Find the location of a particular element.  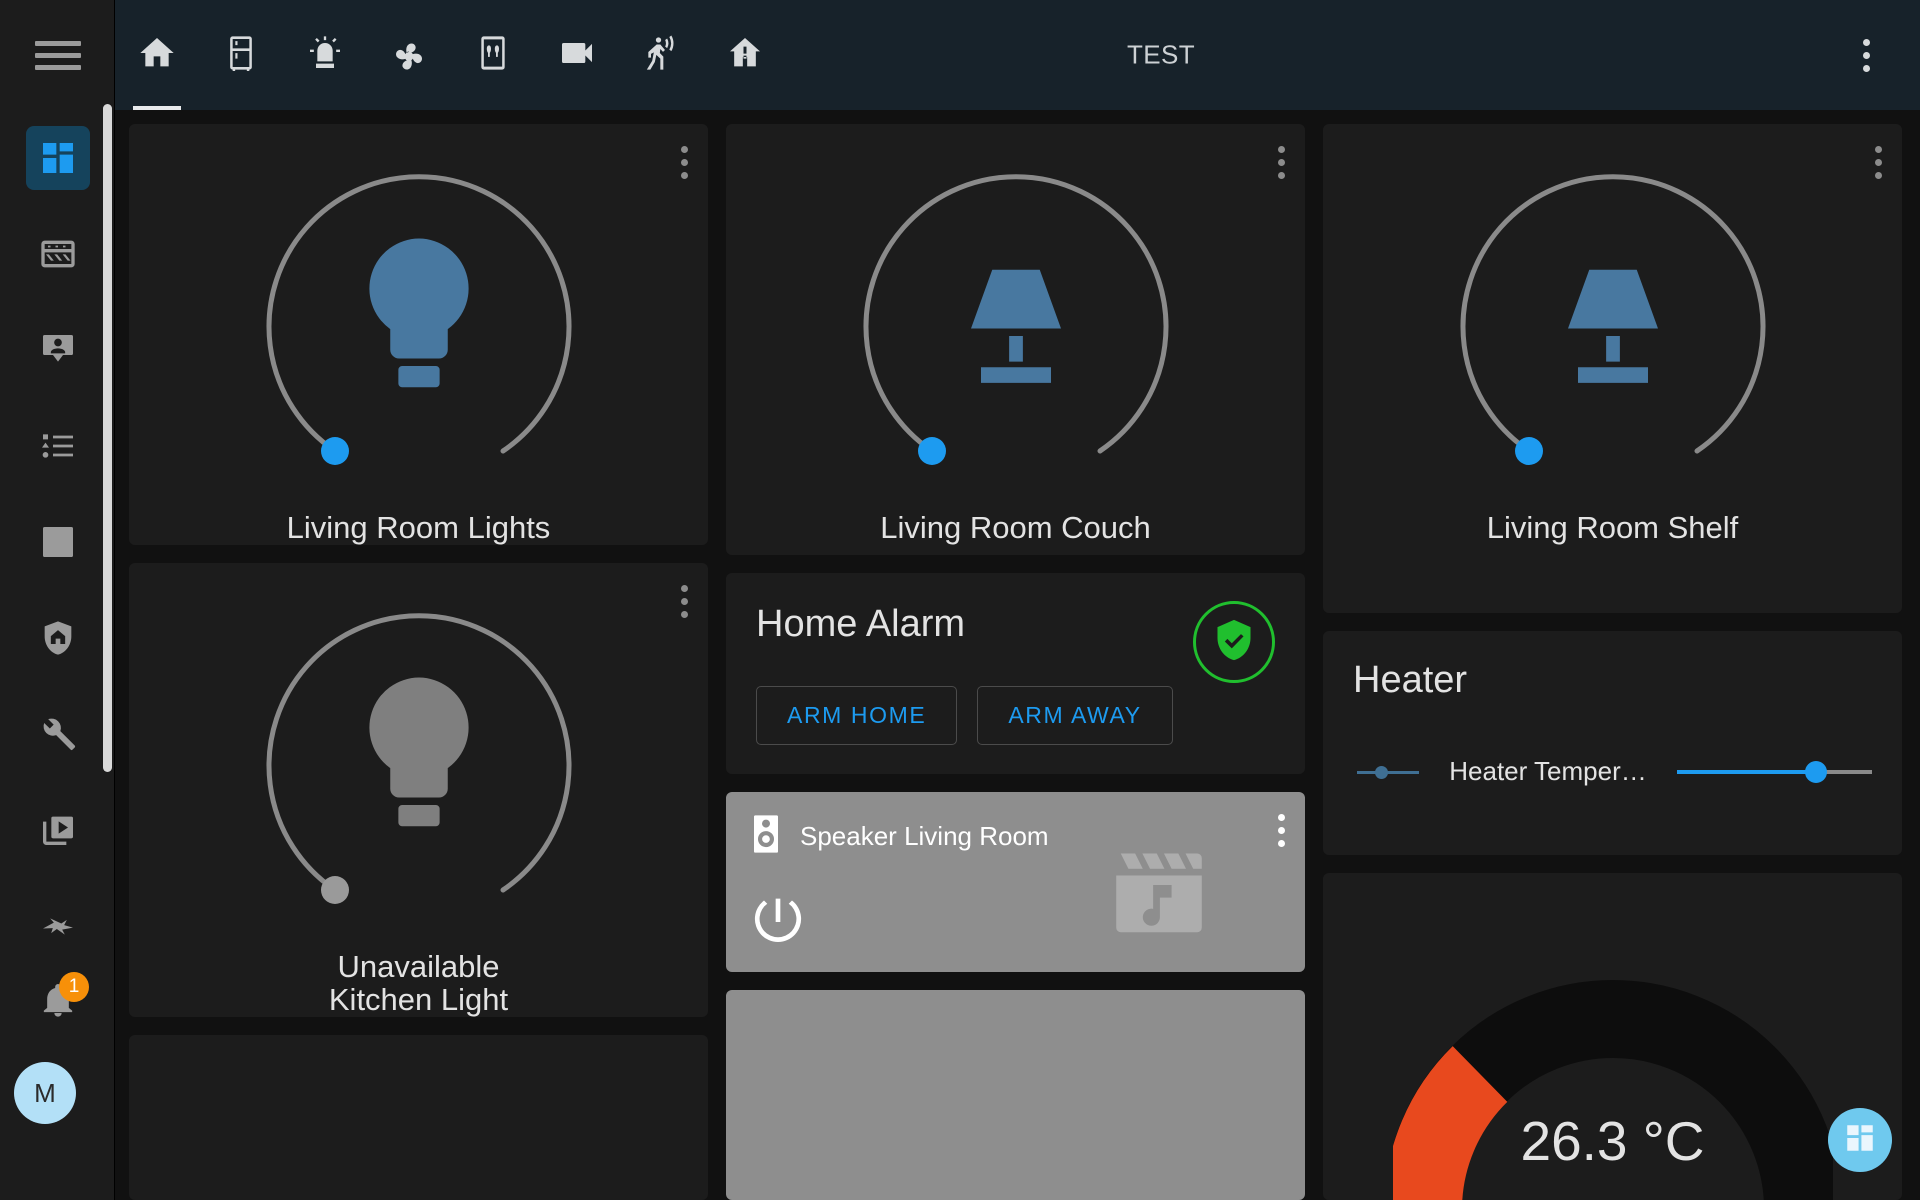

tab-motion is located at coordinates (661, 55).